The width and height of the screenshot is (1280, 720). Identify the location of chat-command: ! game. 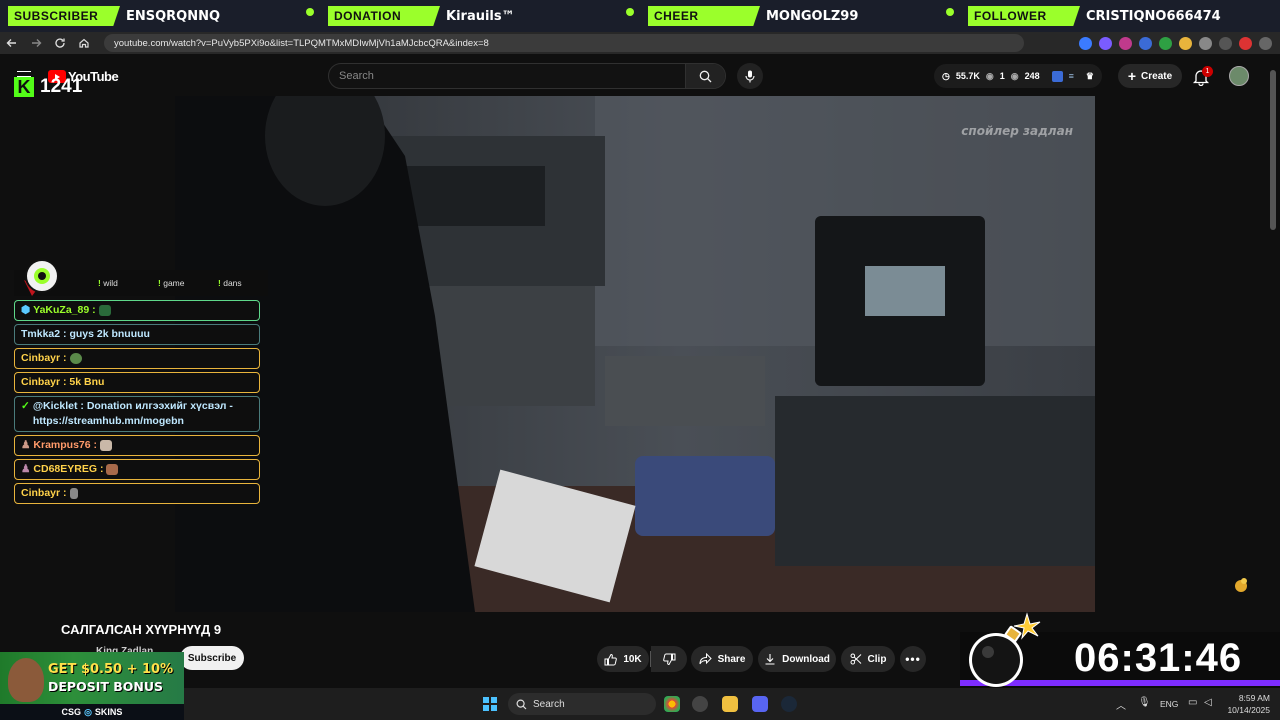
(171, 283).